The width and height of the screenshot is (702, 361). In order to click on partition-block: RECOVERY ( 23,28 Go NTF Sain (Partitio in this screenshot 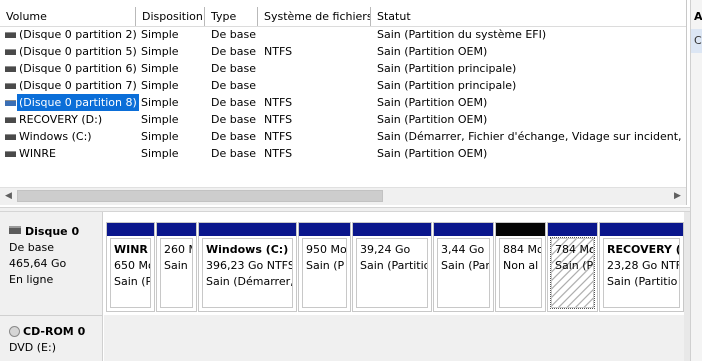, I will do `click(641, 267)`.